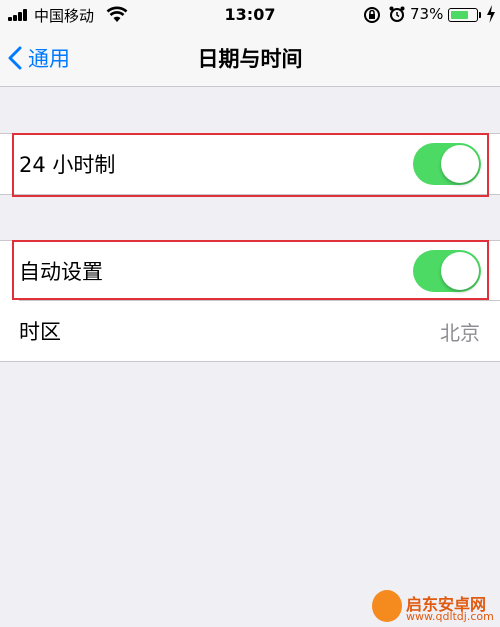 The image size is (500, 627). I want to click on orientation-lock-icon, so click(372, 15).